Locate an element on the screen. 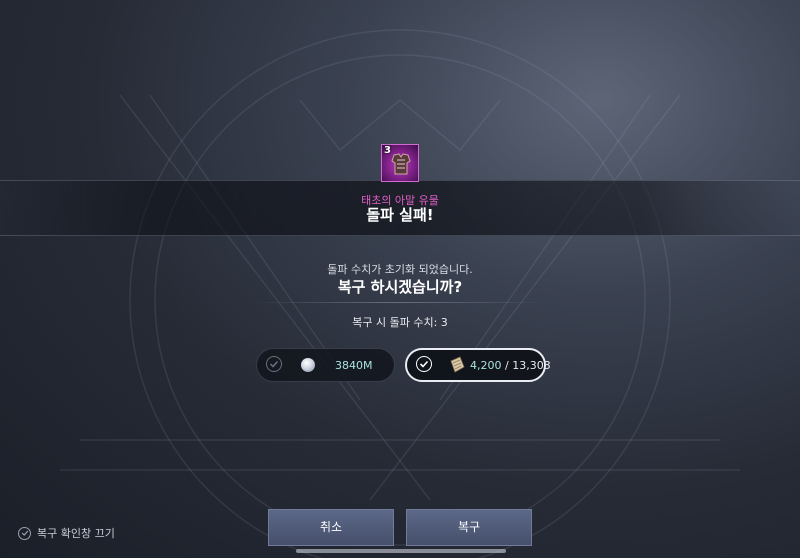 The width and height of the screenshot is (800, 558). restore-value-text: 복구 시 돌파 수치: 3 is located at coordinates (400, 322).